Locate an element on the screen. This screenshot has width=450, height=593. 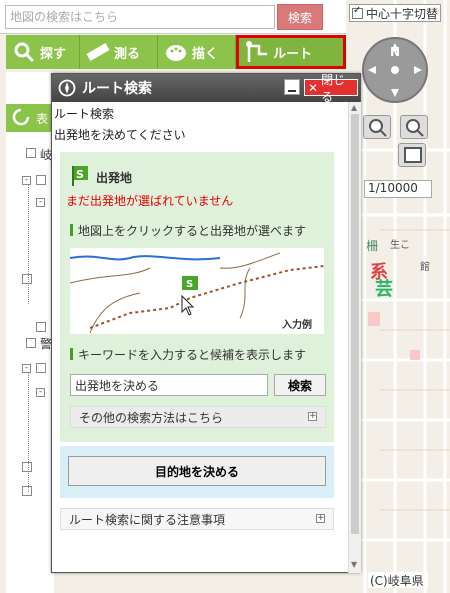
other-search-label: その他の検索方法はこちら is located at coordinates (151, 417).